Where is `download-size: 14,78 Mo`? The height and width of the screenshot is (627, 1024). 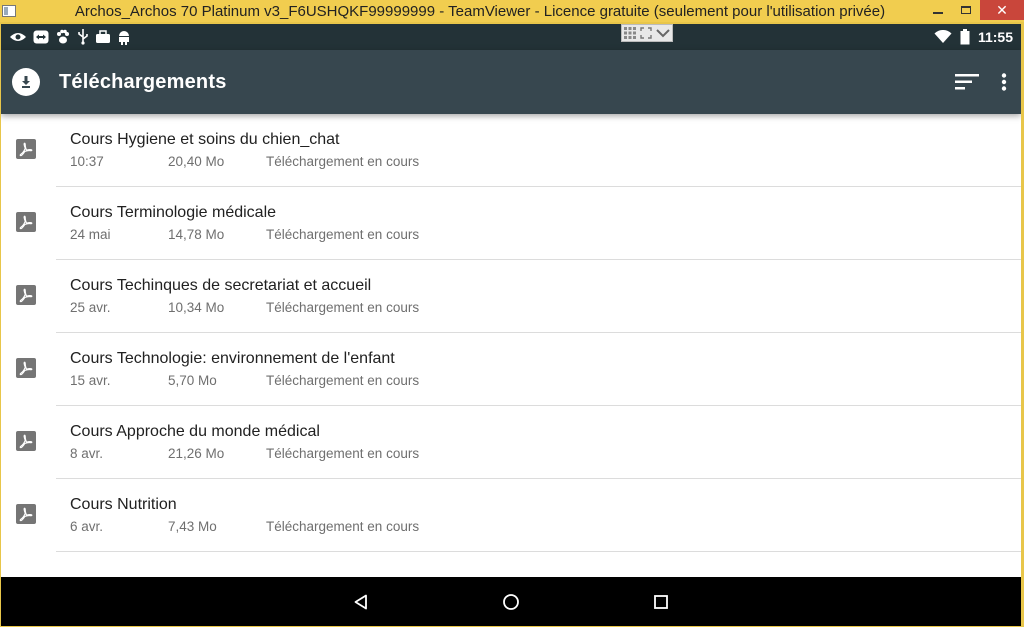 download-size: 14,78 Mo is located at coordinates (196, 234).